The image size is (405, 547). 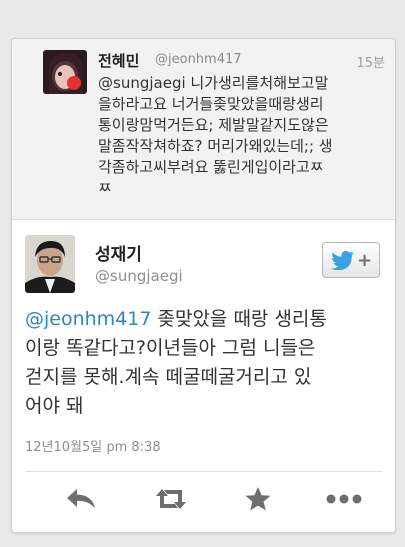 I want to click on follow-button: +, so click(x=351, y=260).